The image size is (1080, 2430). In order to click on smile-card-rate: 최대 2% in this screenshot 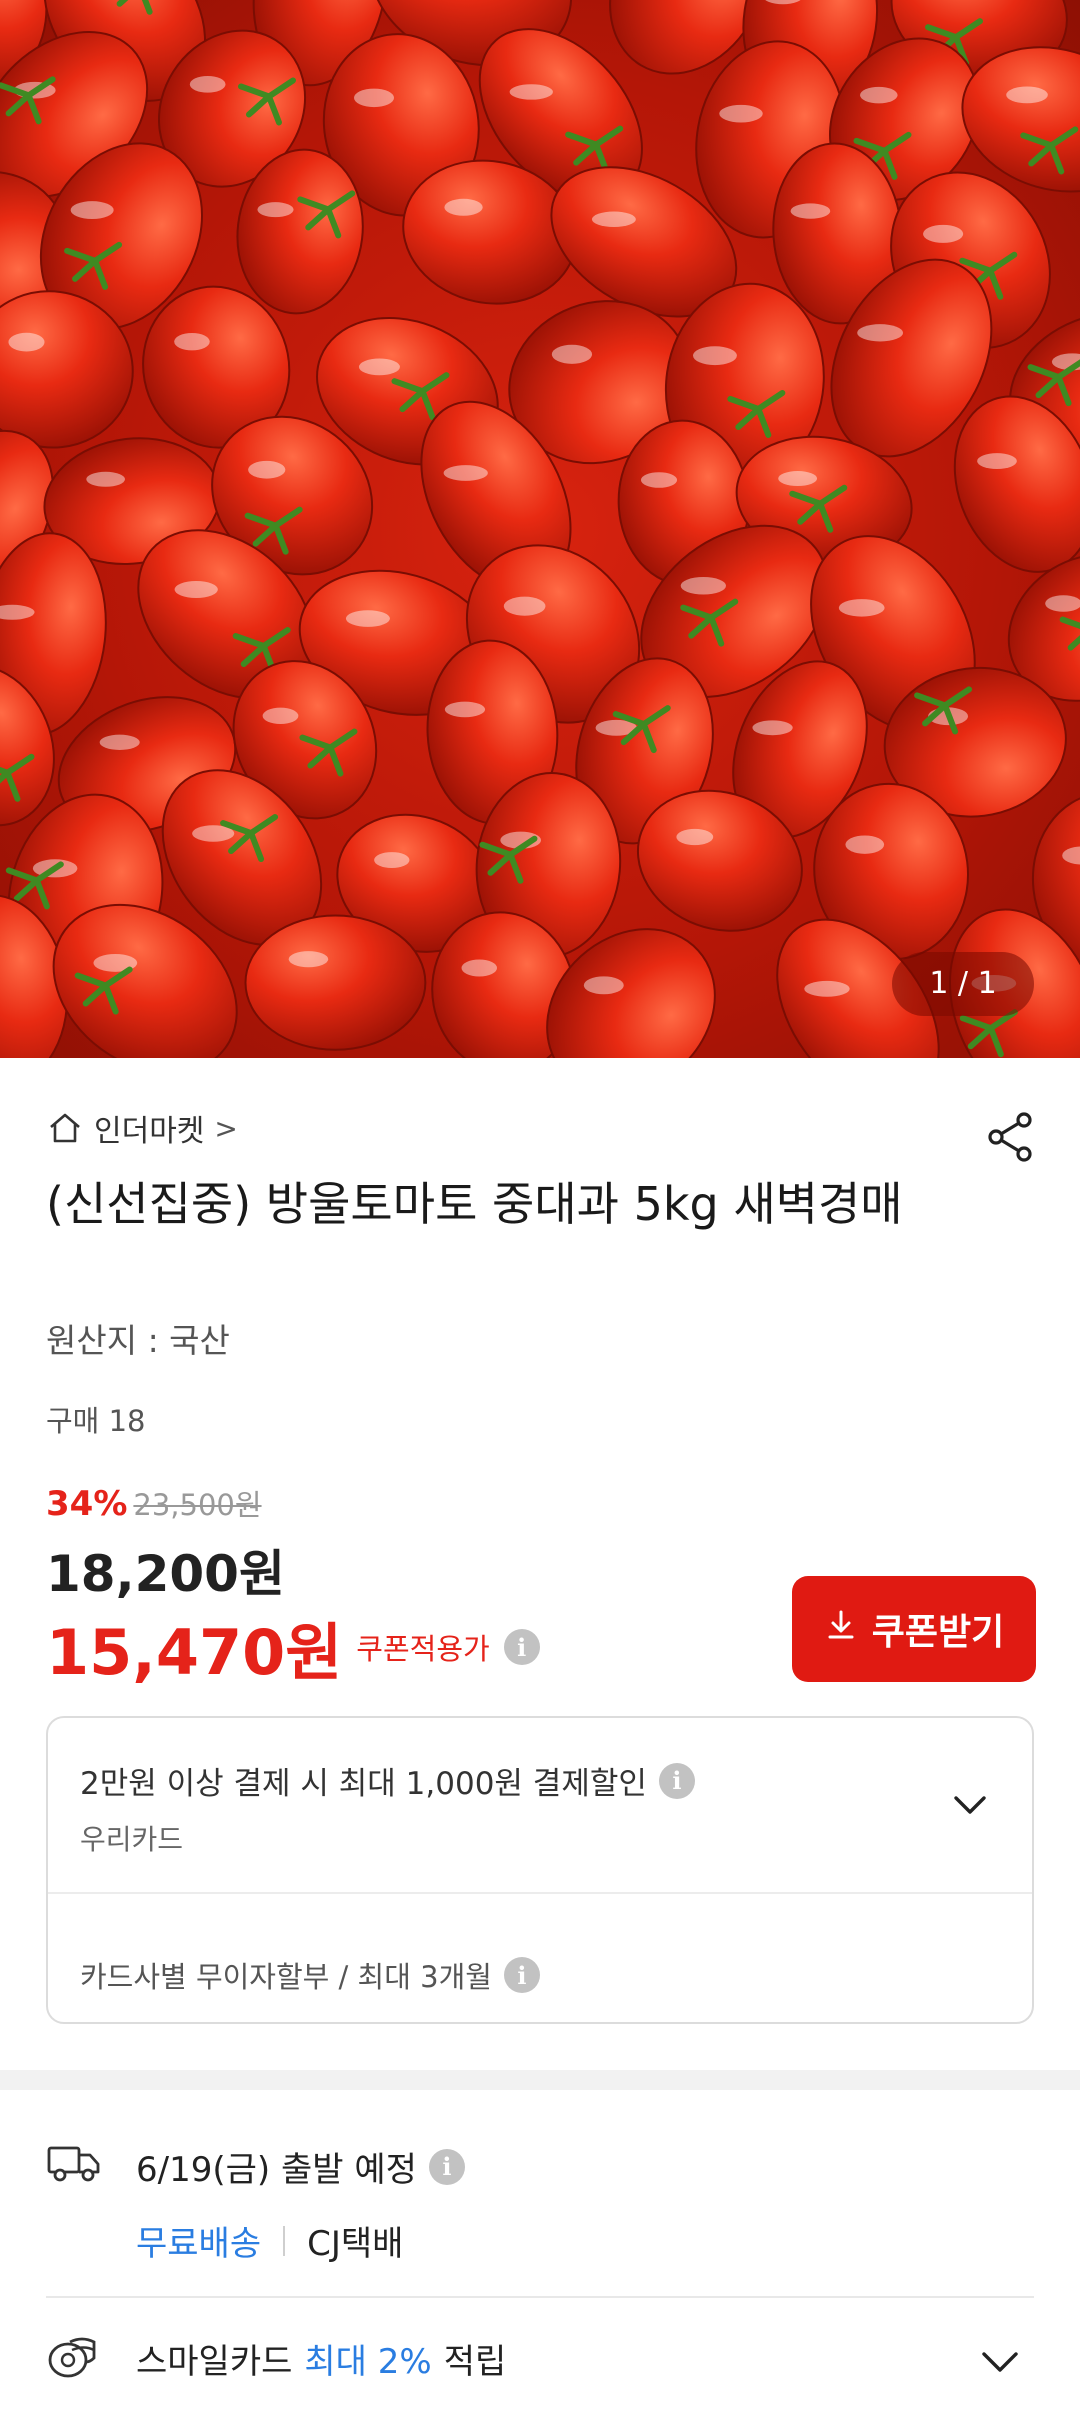, I will do `click(368, 2362)`.